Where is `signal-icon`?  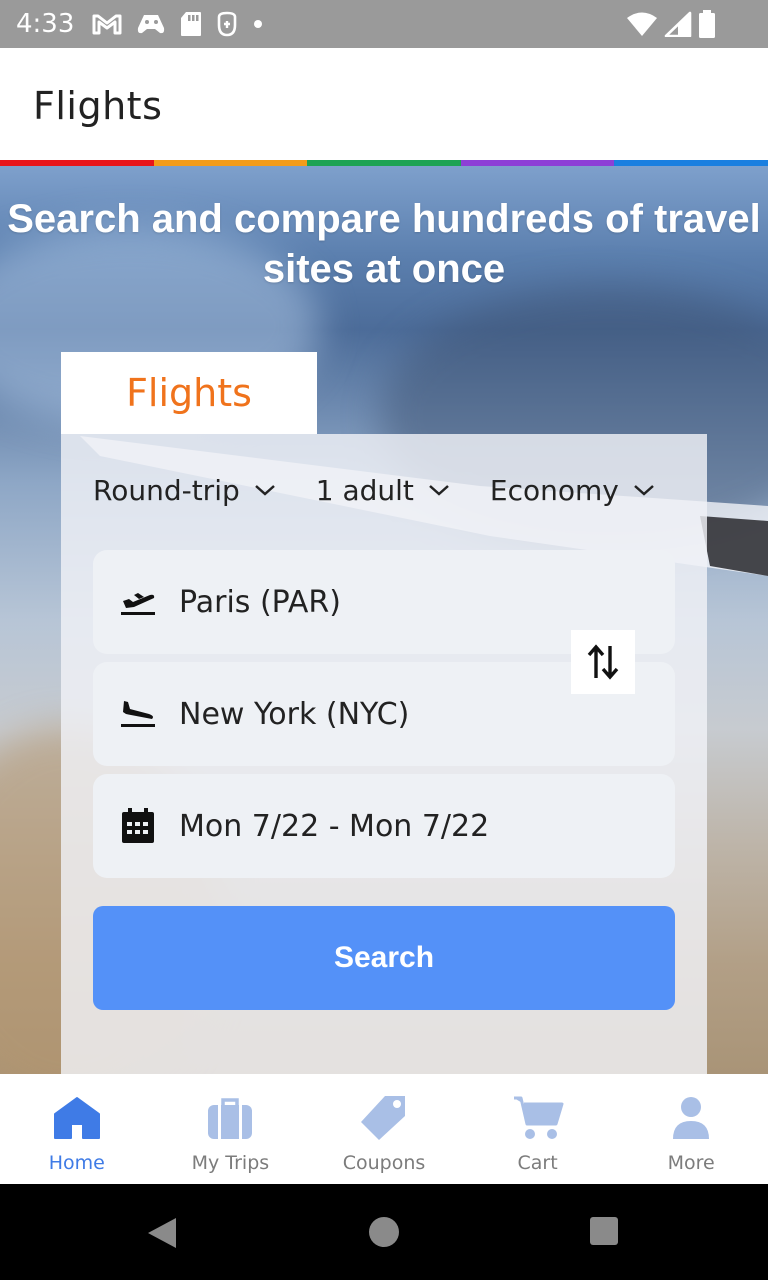
signal-icon is located at coordinates (678, 24).